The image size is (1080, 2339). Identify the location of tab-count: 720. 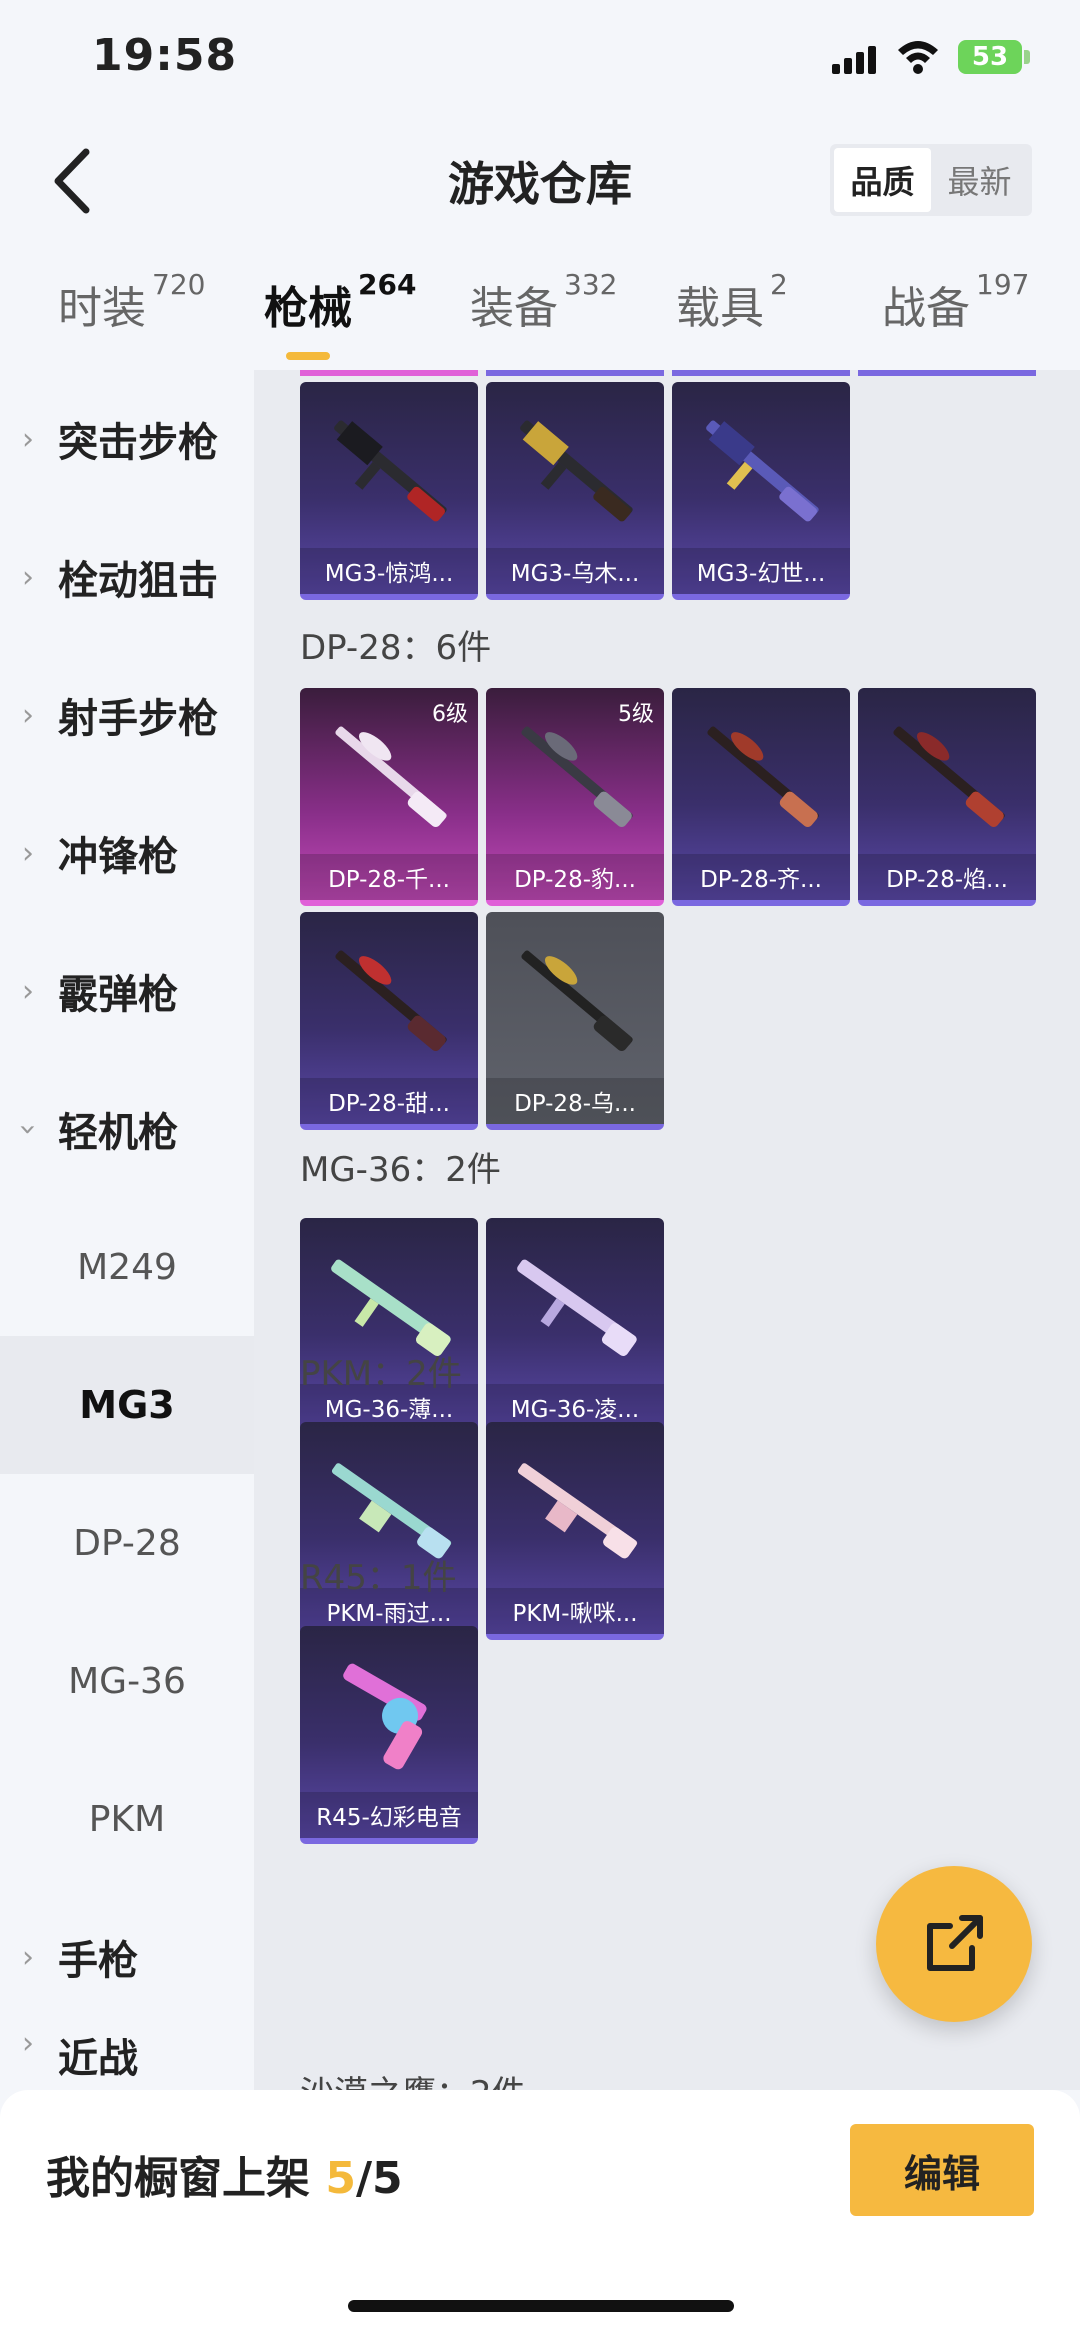
(179, 284).